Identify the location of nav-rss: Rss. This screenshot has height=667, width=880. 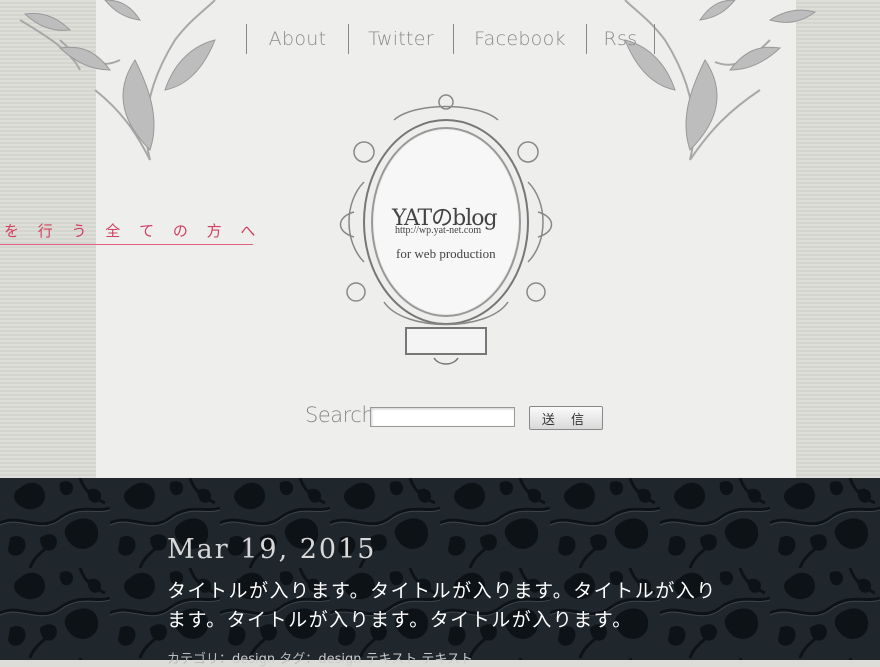
(621, 39).